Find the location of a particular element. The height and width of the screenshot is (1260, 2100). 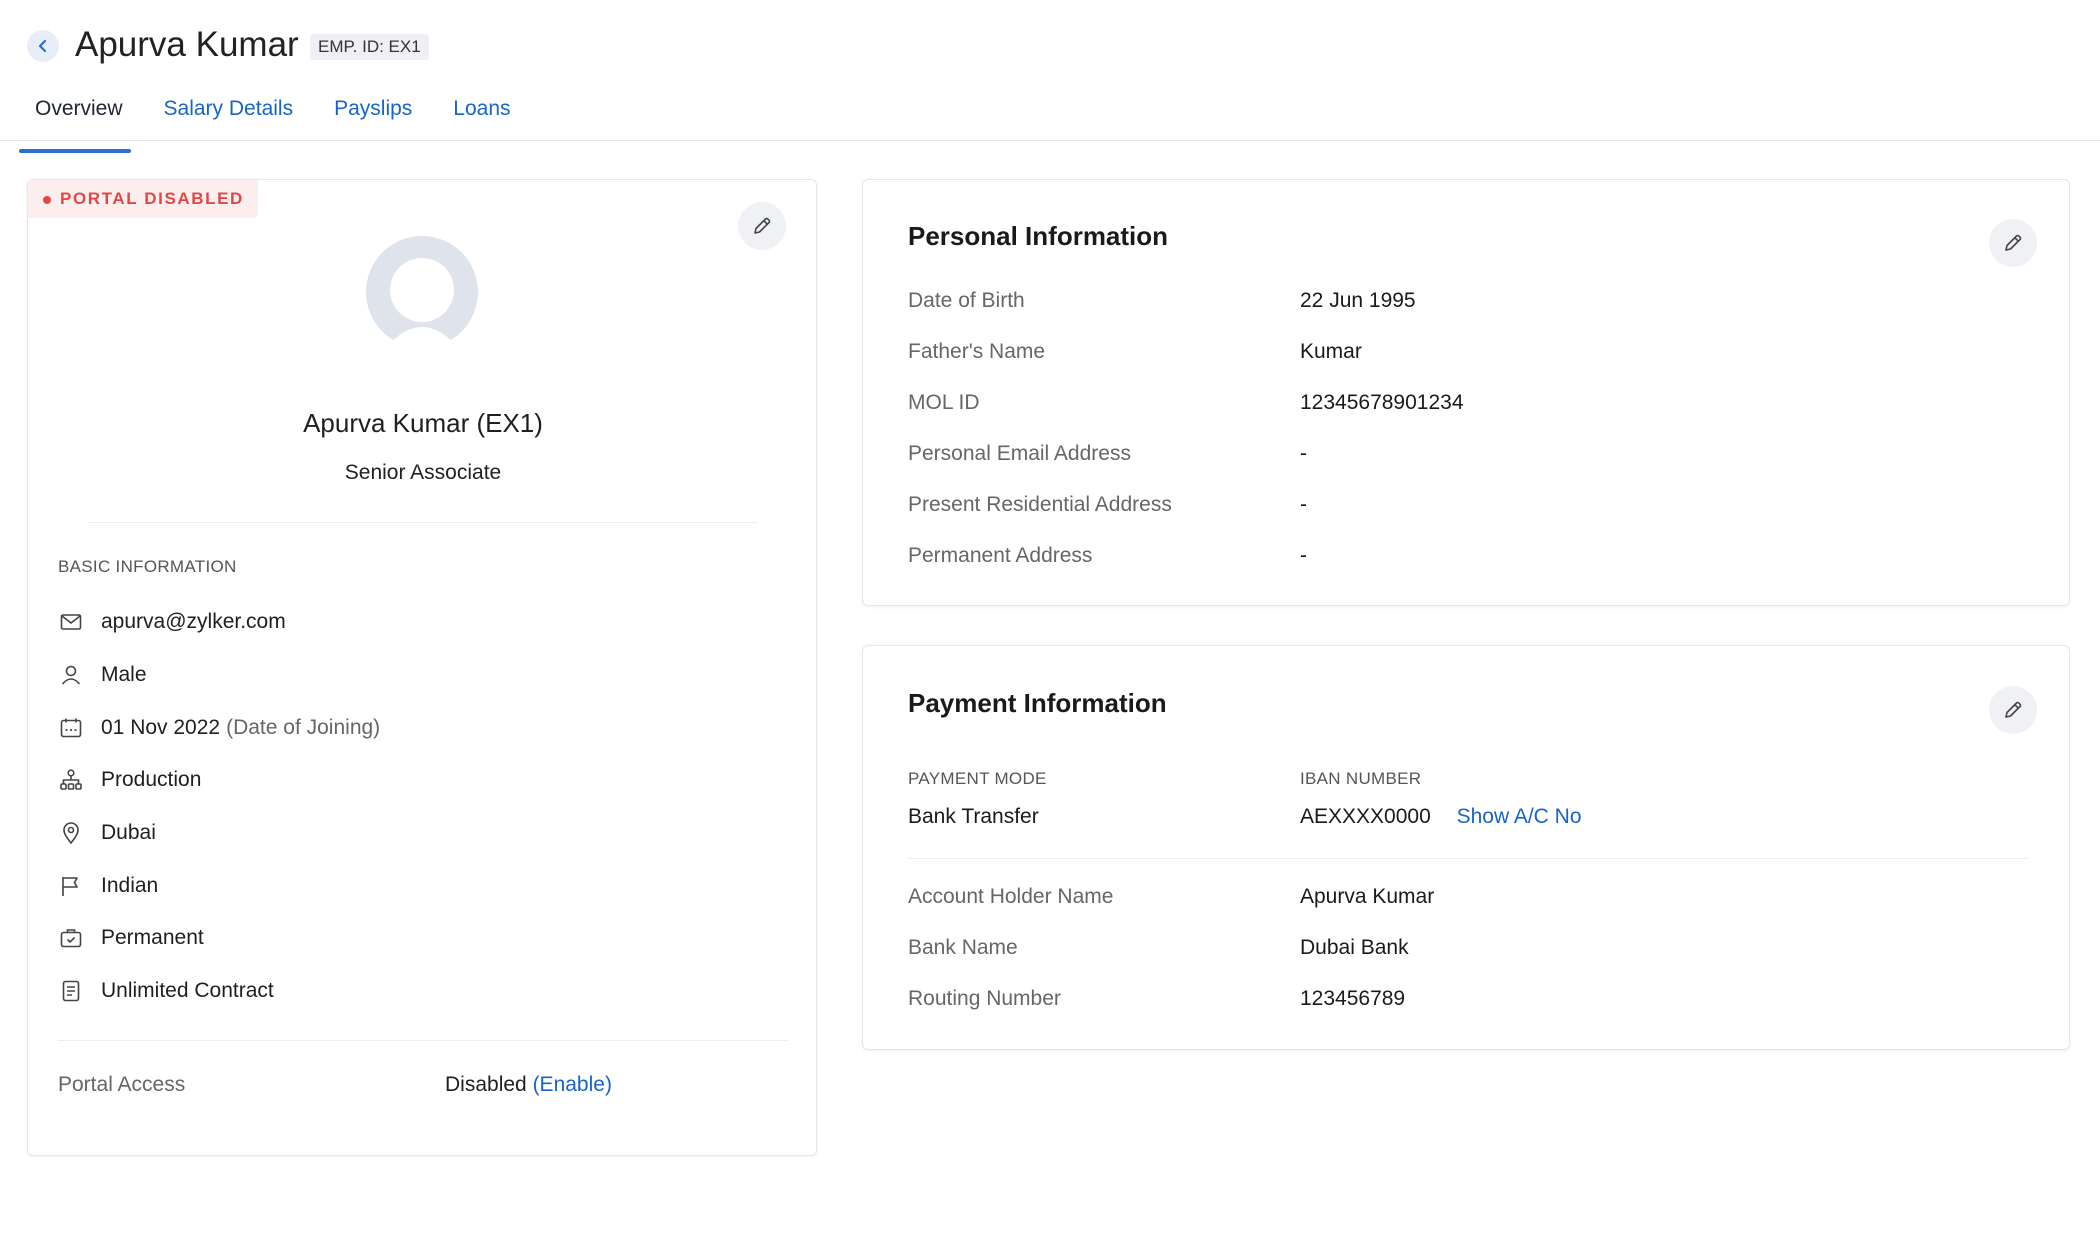

contract-type-value: Unlimited Contract is located at coordinates (187, 990).